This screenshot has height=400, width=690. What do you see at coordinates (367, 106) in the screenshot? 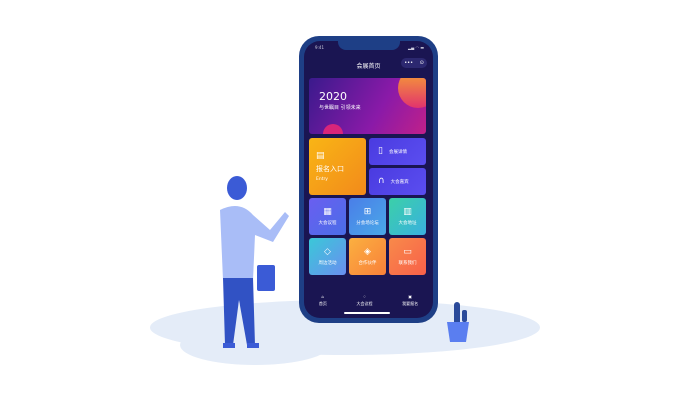
I see `banner: 2020 与世瞩目 引领未来` at bounding box center [367, 106].